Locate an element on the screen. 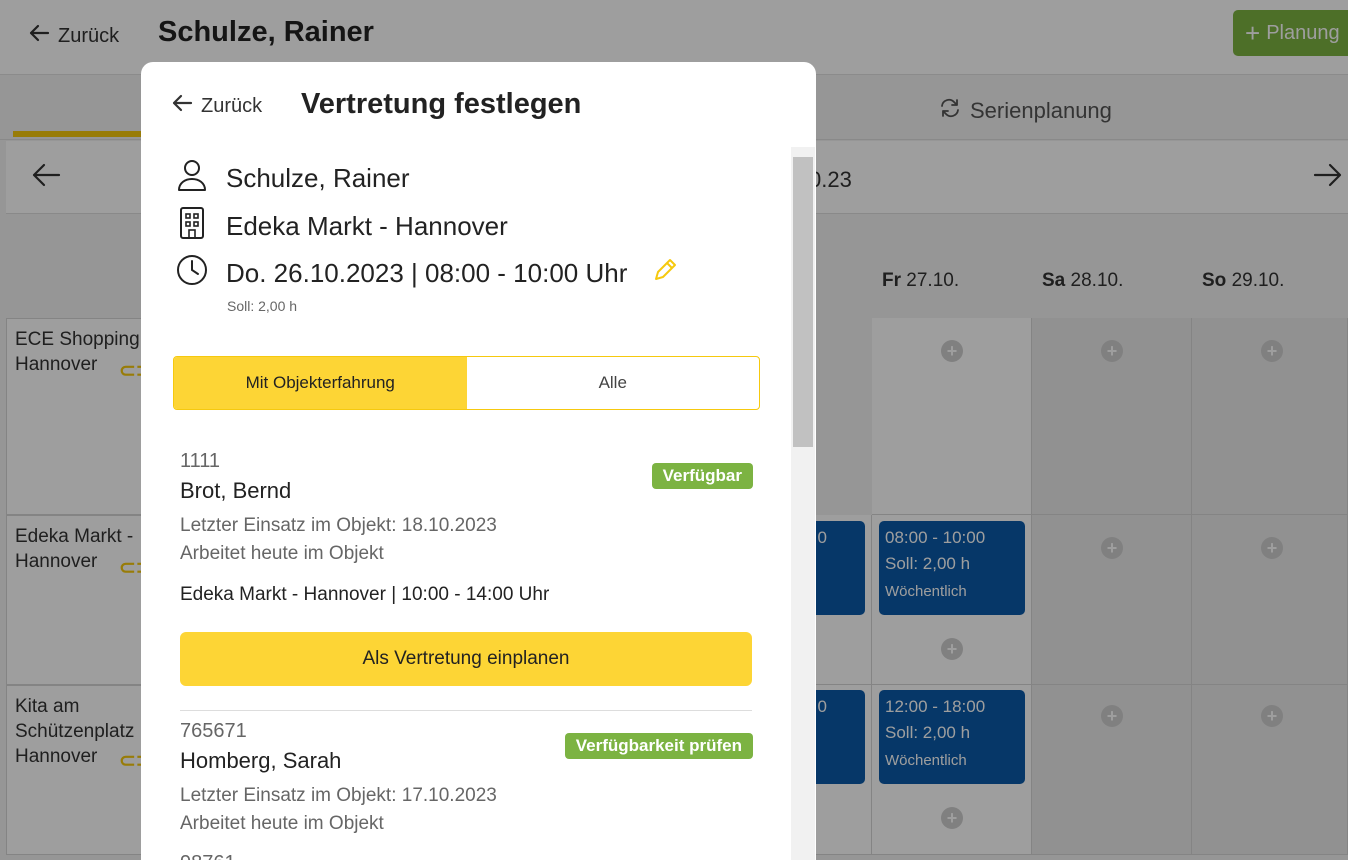 The image size is (1348, 860). check-availability-badge: Verfügbarkeit prüfen is located at coordinates (658, 746).